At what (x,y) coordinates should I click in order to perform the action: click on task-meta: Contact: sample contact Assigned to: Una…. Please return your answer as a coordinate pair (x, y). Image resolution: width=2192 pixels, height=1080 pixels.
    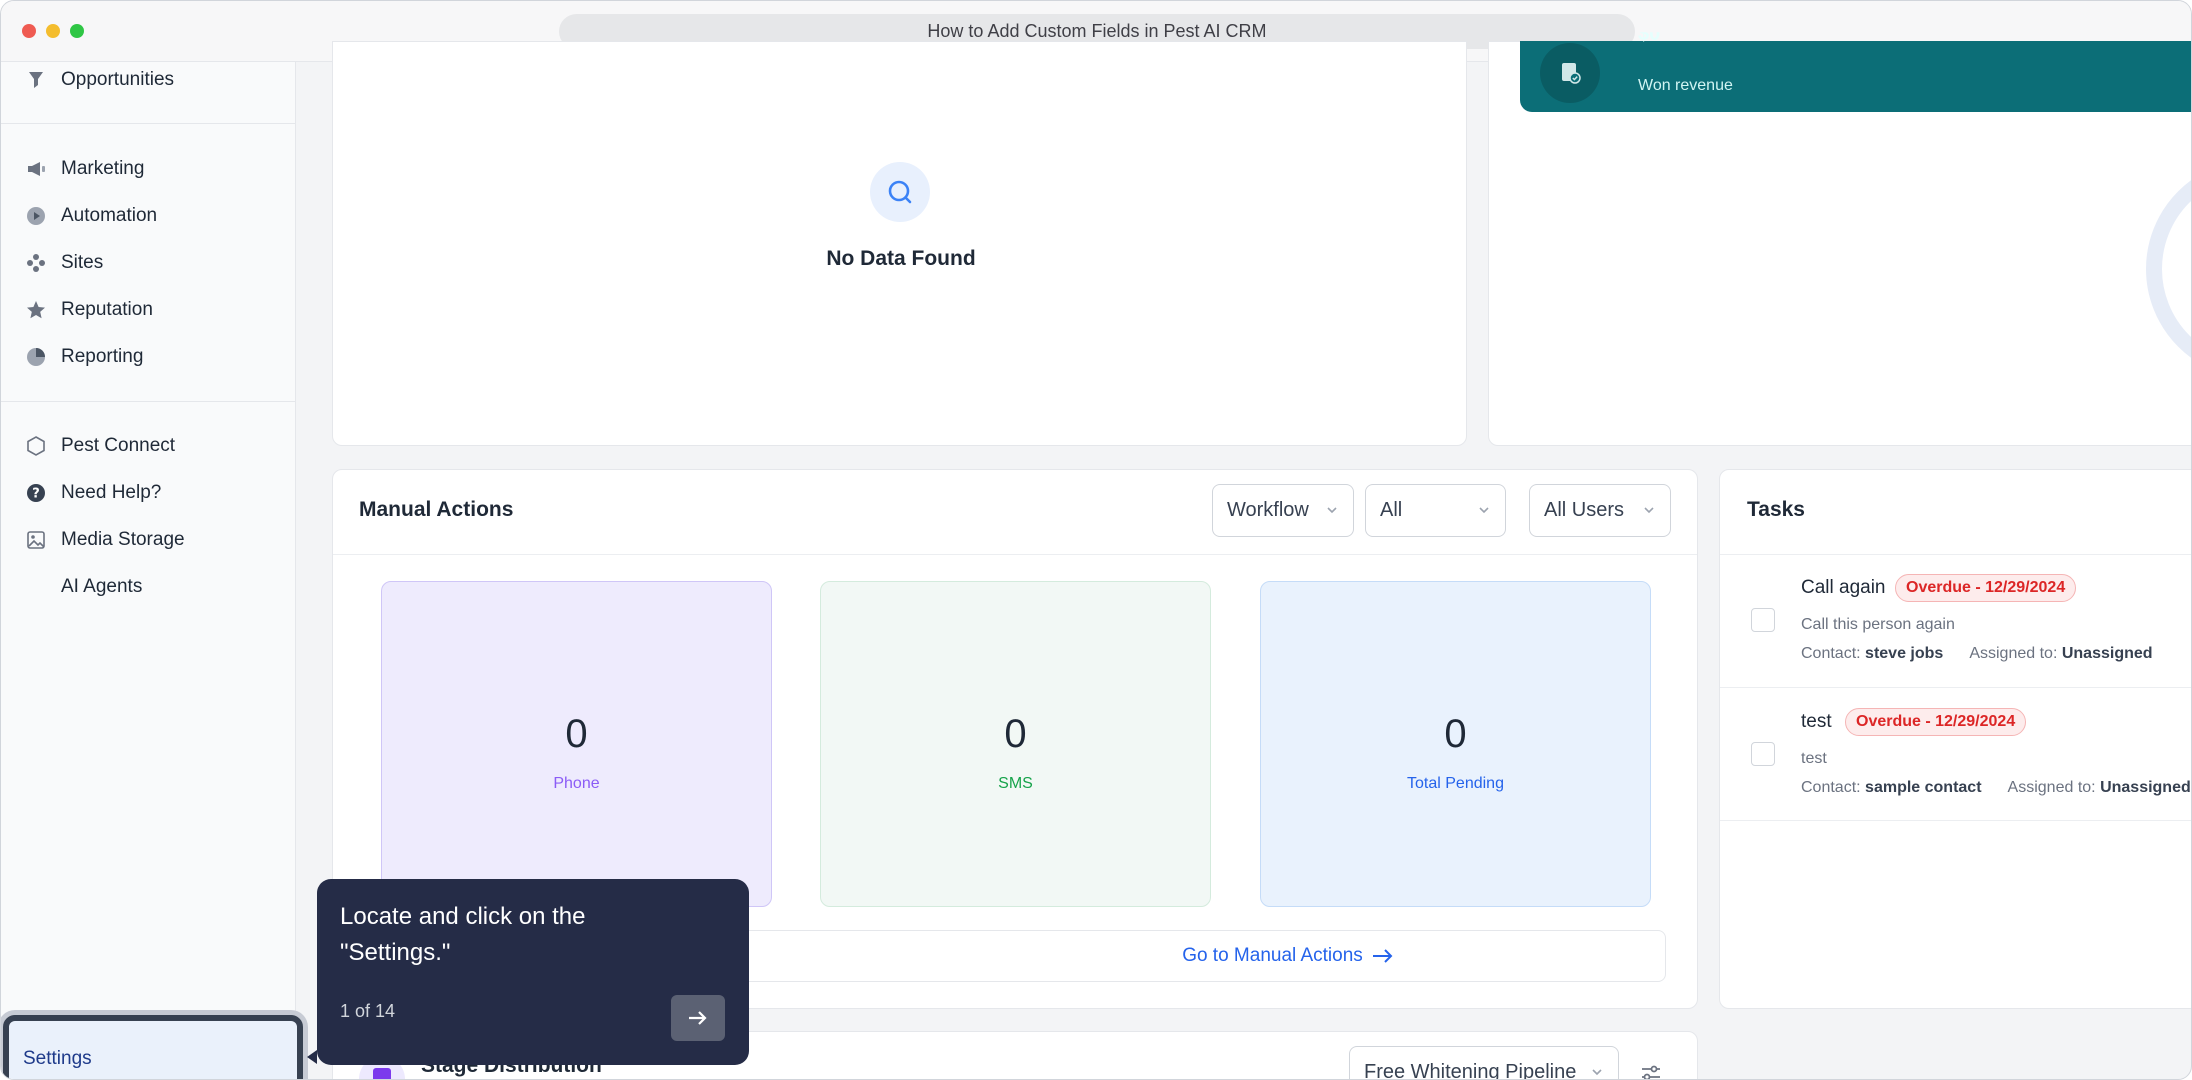
    Looking at the image, I should click on (1996, 788).